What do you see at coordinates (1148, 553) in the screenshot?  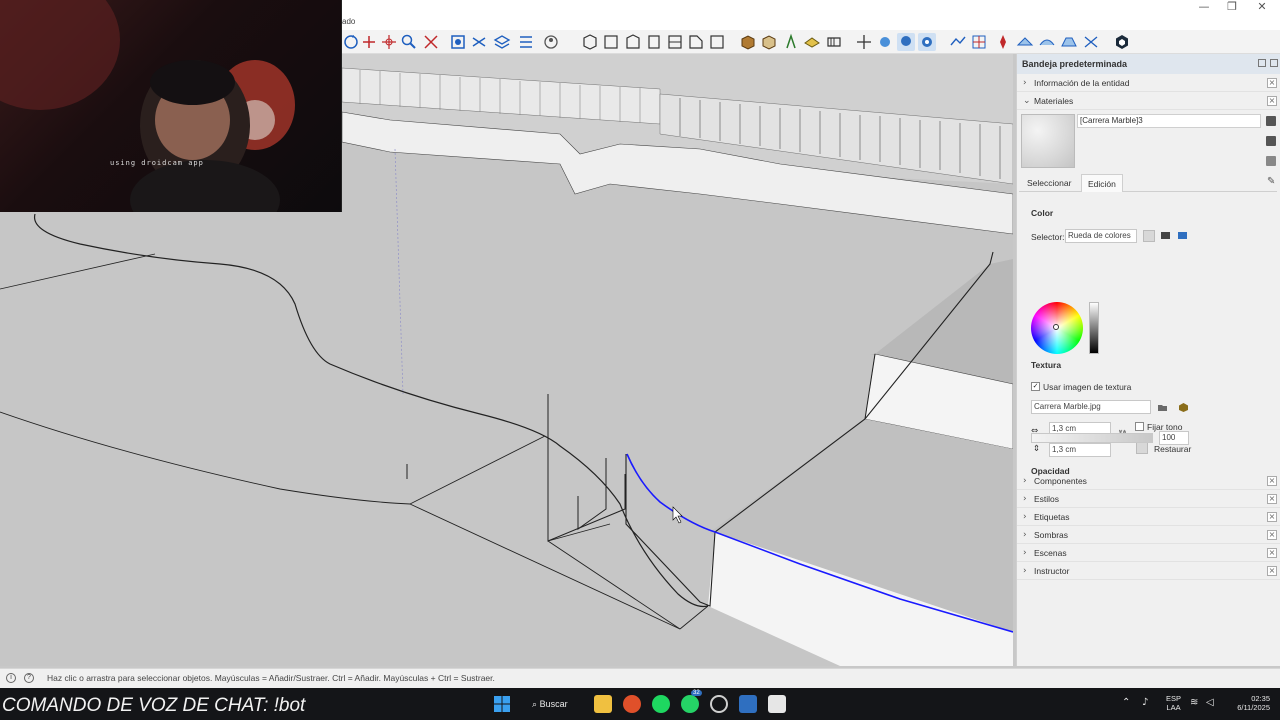 I see `panel-scenes: › Escenas ×` at bounding box center [1148, 553].